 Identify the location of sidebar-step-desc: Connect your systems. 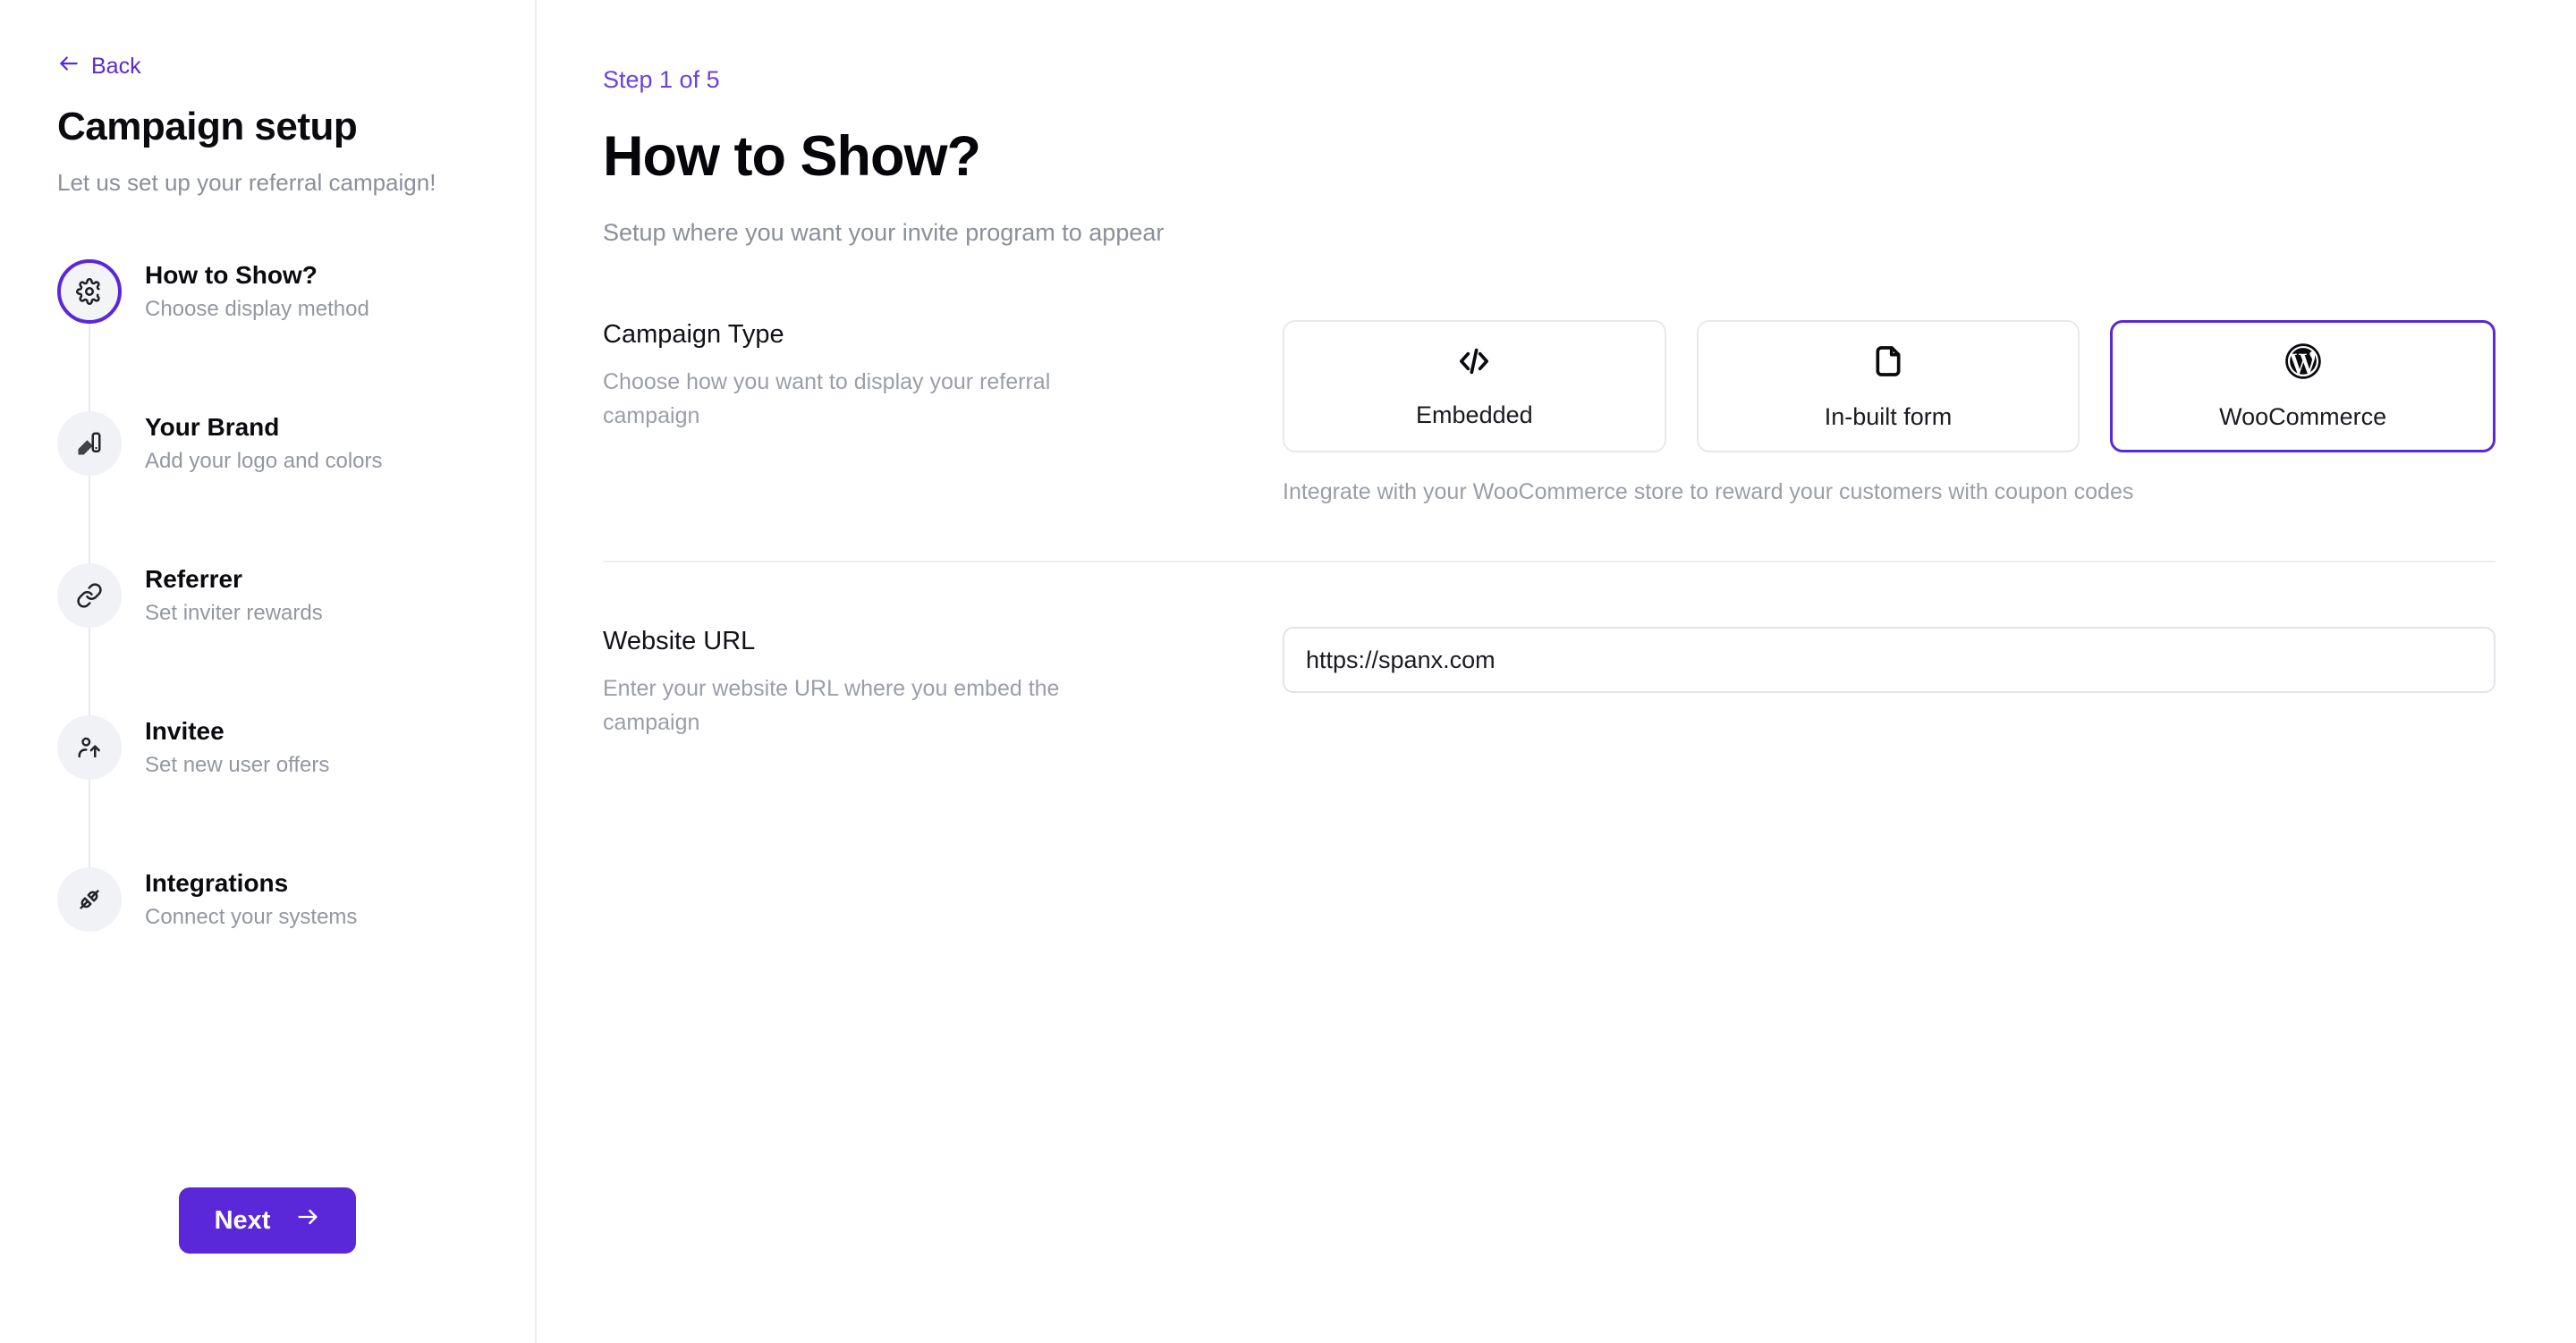
(251, 917).